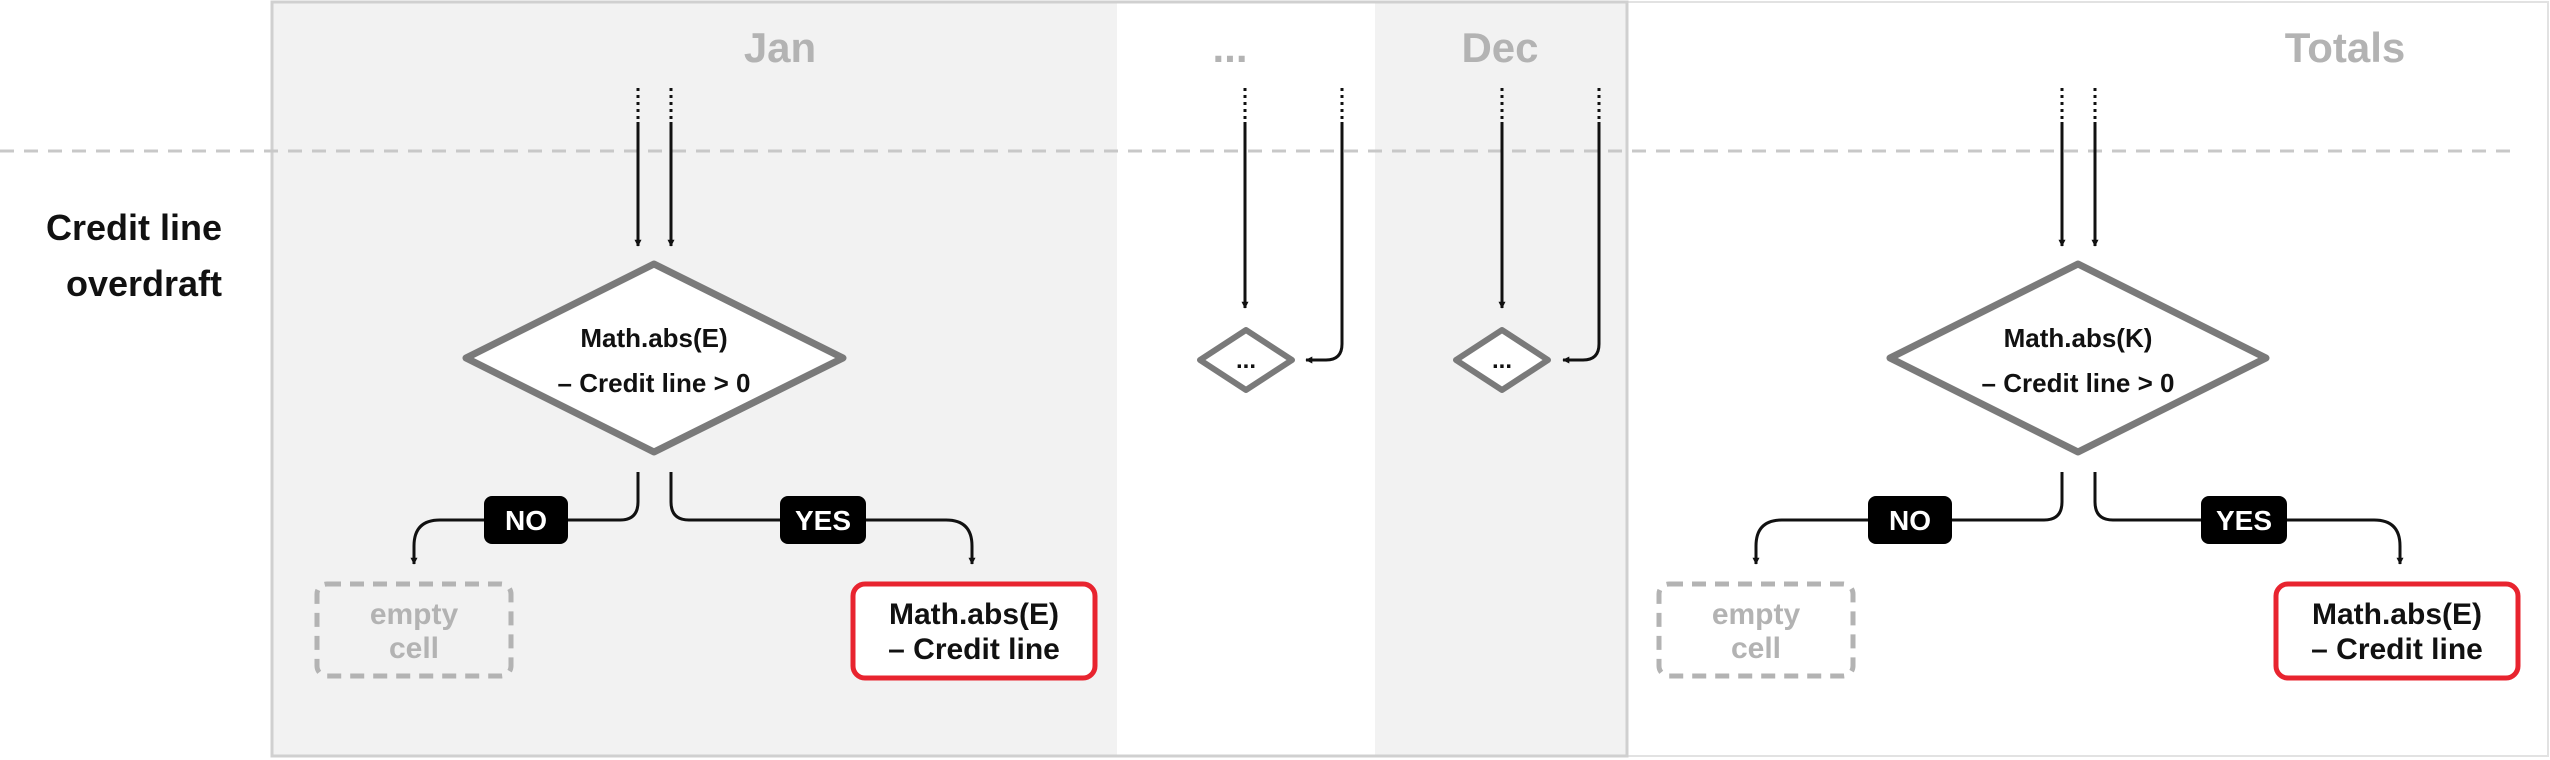  Describe the element at coordinates (1756, 648) in the screenshot. I see `totals-empty-cell-line2: cell` at that location.